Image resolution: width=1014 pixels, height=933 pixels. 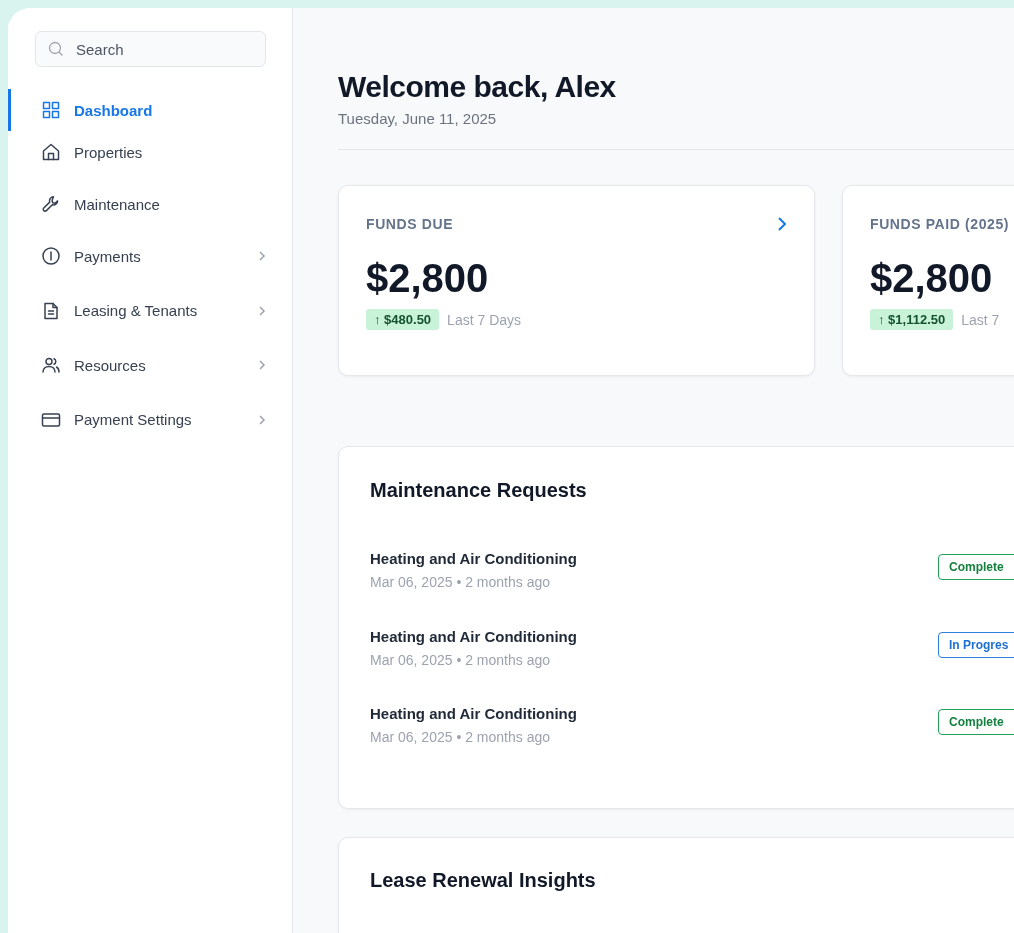 What do you see at coordinates (137, 365) in the screenshot?
I see `sidebar-item: Resources` at bounding box center [137, 365].